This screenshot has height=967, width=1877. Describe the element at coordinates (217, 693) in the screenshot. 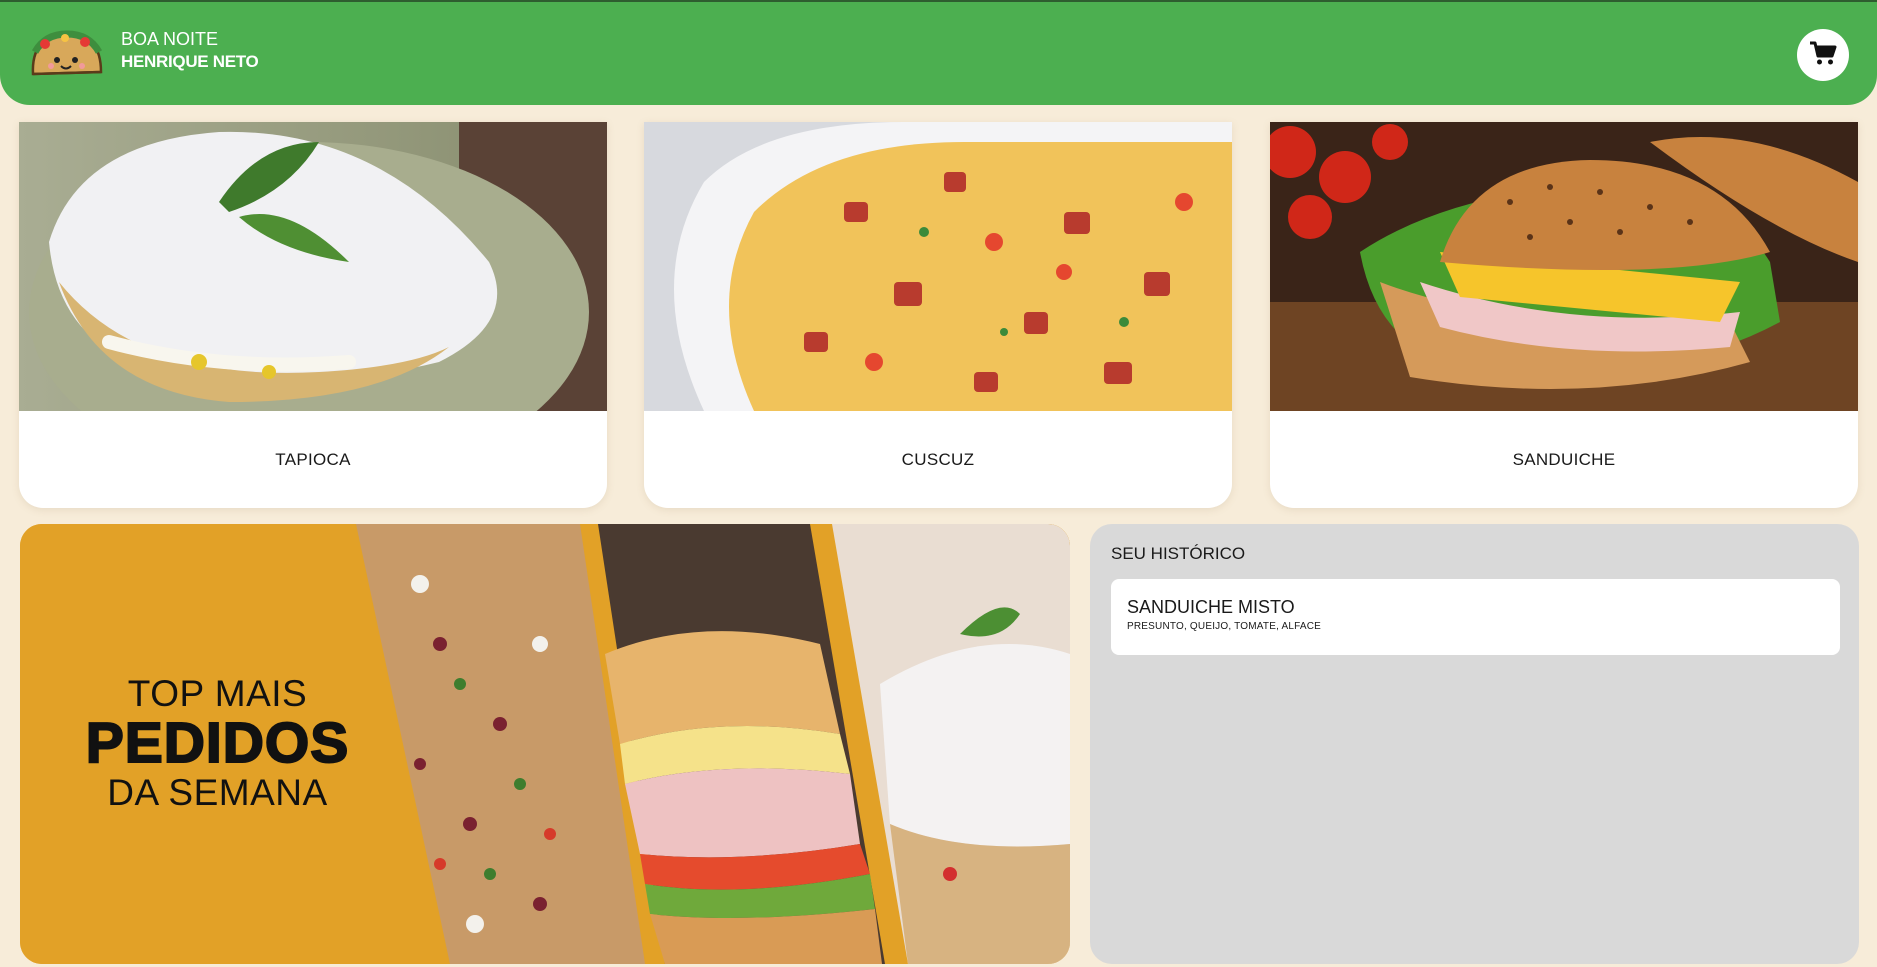

I see `banner-line-top: TOP MAIS` at that location.